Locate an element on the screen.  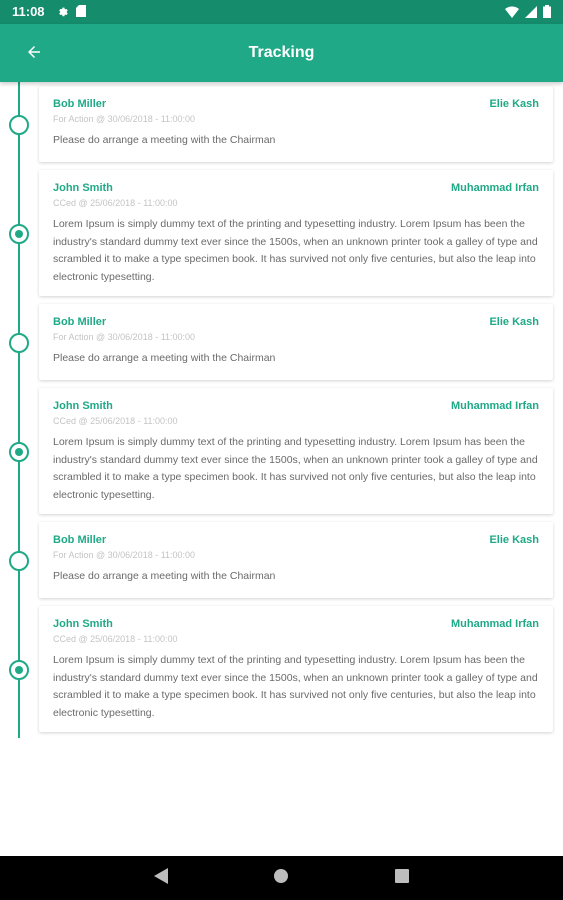
nav-back-button is located at coordinates (161, 878).